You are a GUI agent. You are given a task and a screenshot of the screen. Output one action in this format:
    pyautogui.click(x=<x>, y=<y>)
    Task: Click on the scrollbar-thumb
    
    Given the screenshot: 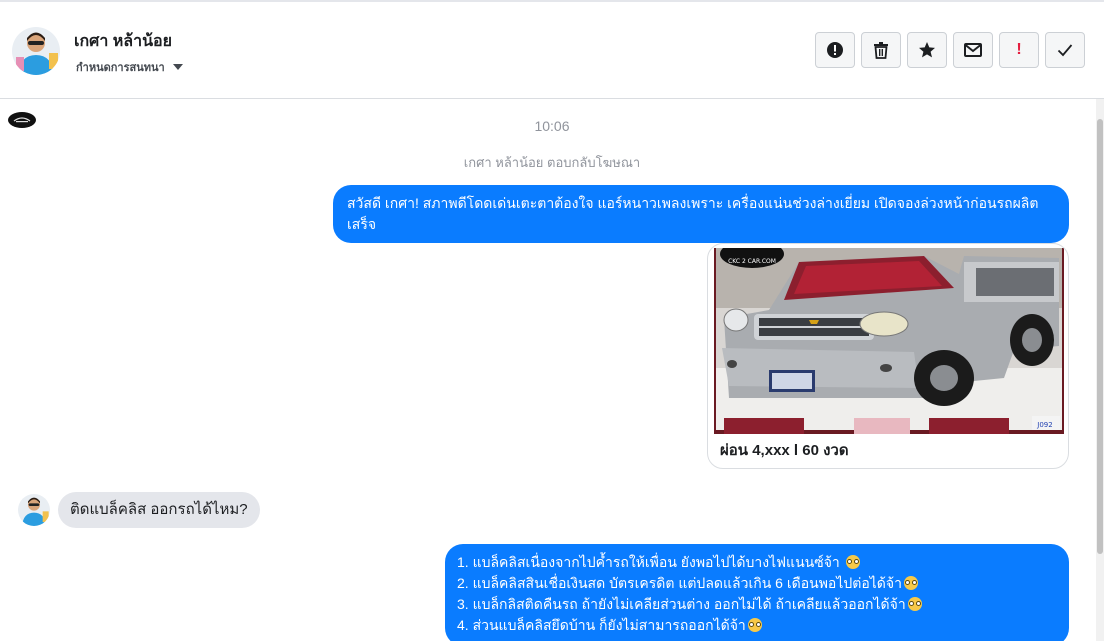 What is the action you would take?
    pyautogui.click(x=1100, y=336)
    